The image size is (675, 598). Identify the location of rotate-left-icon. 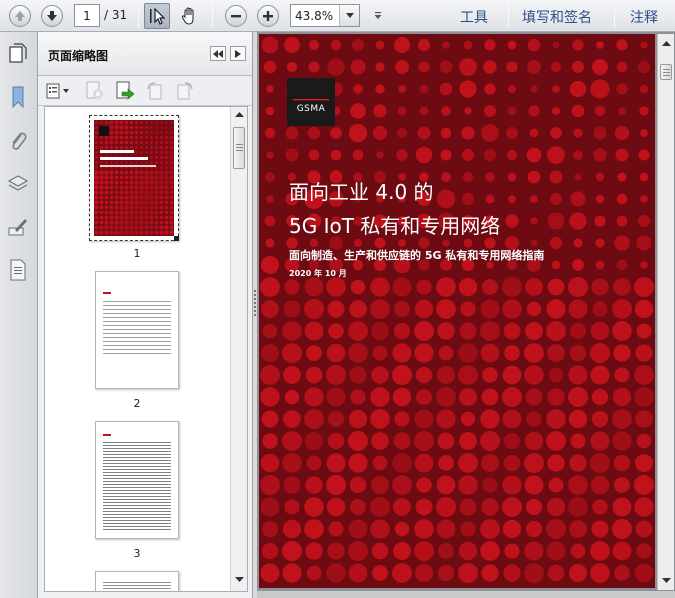
(154, 91).